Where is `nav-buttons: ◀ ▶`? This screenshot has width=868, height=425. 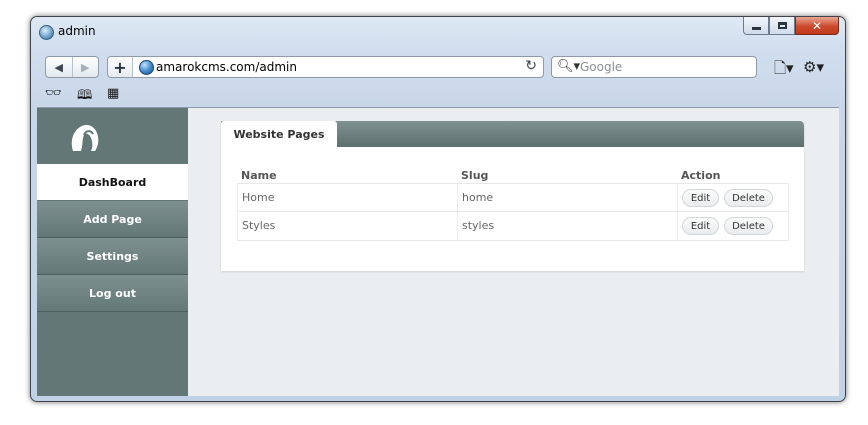 nav-buttons: ◀ ▶ is located at coordinates (72, 67).